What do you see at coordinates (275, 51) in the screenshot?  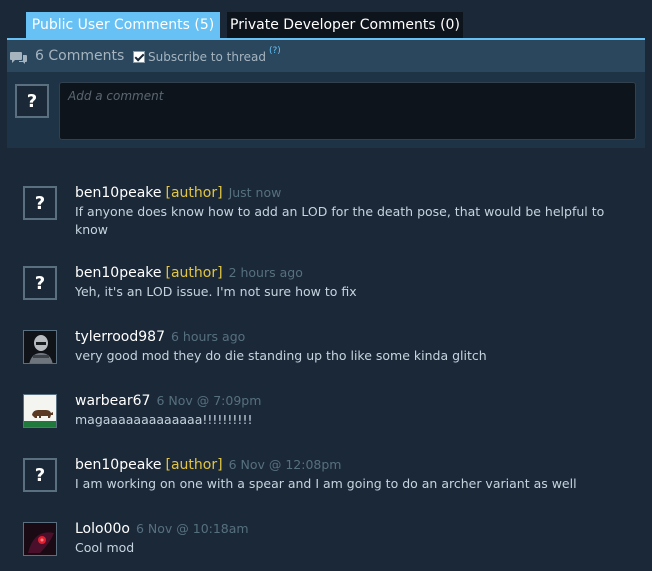 I see `subscribe-help-link: (?)` at bounding box center [275, 51].